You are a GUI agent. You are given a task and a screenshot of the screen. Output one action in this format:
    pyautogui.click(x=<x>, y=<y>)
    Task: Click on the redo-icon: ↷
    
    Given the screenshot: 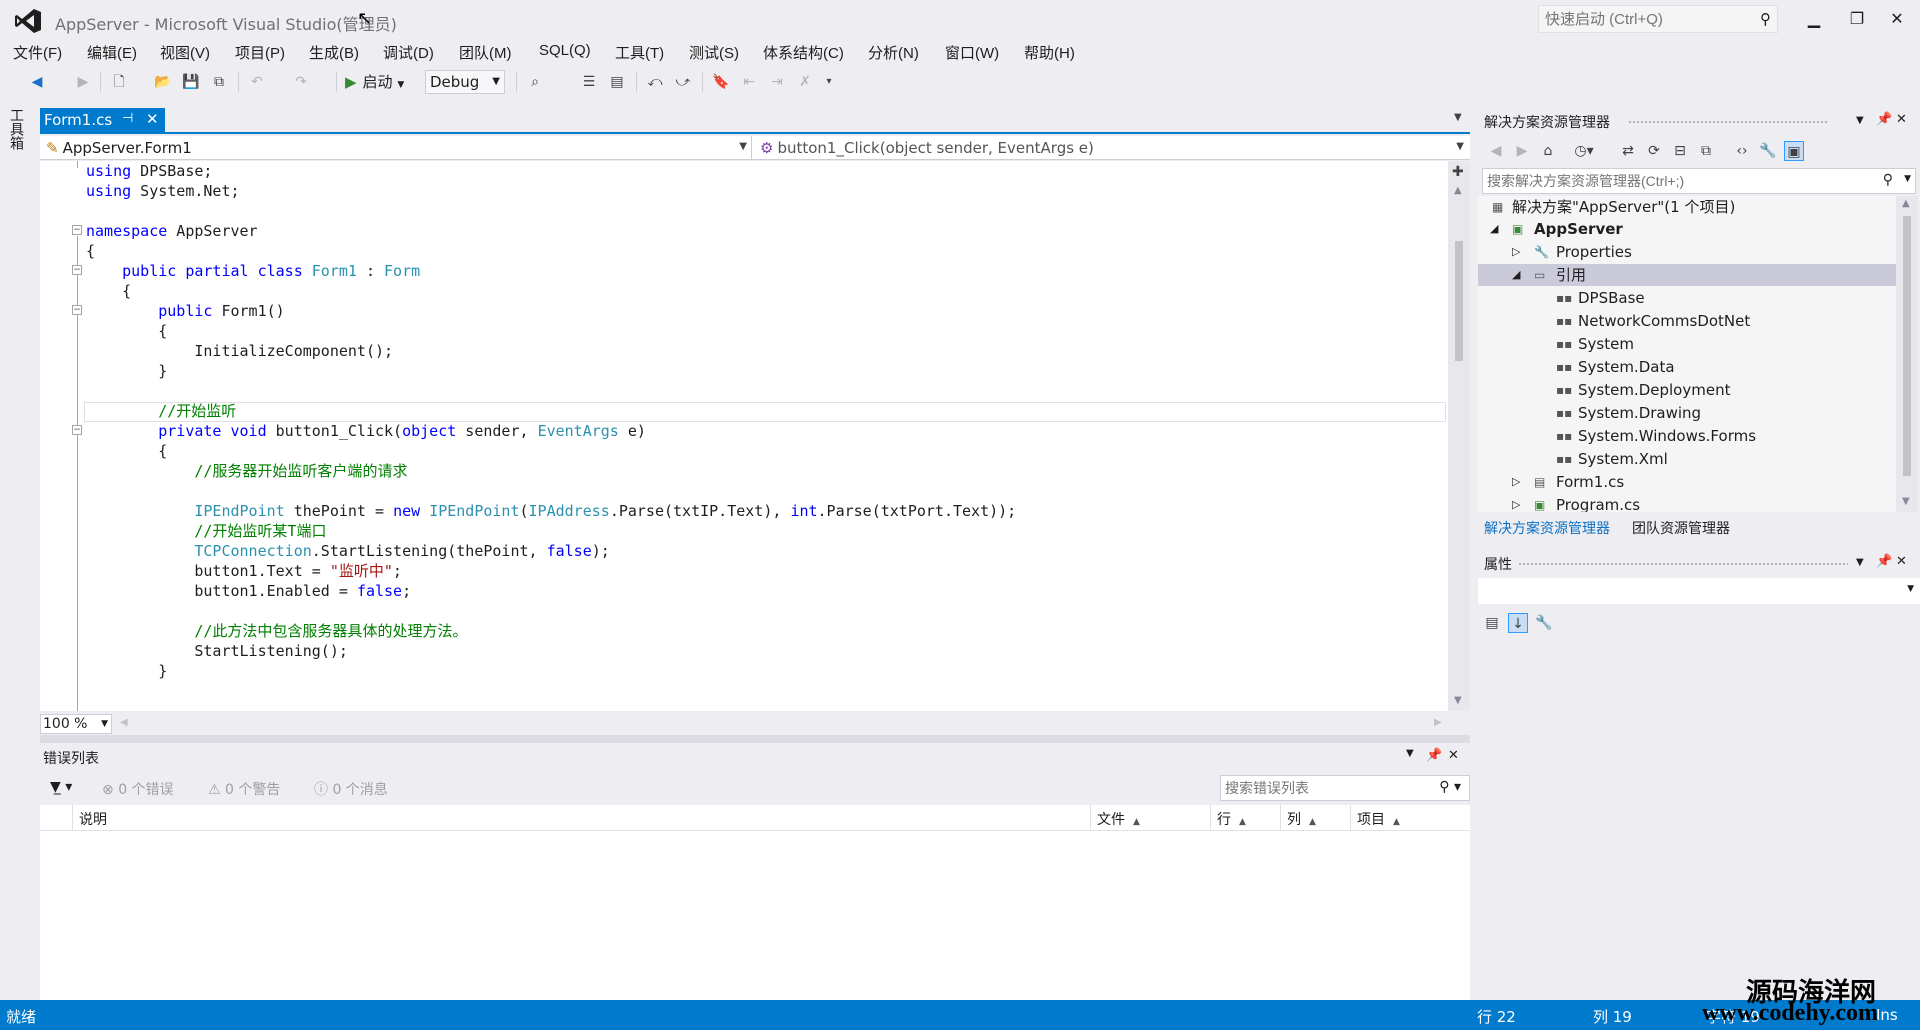 What is the action you would take?
    pyautogui.click(x=301, y=82)
    